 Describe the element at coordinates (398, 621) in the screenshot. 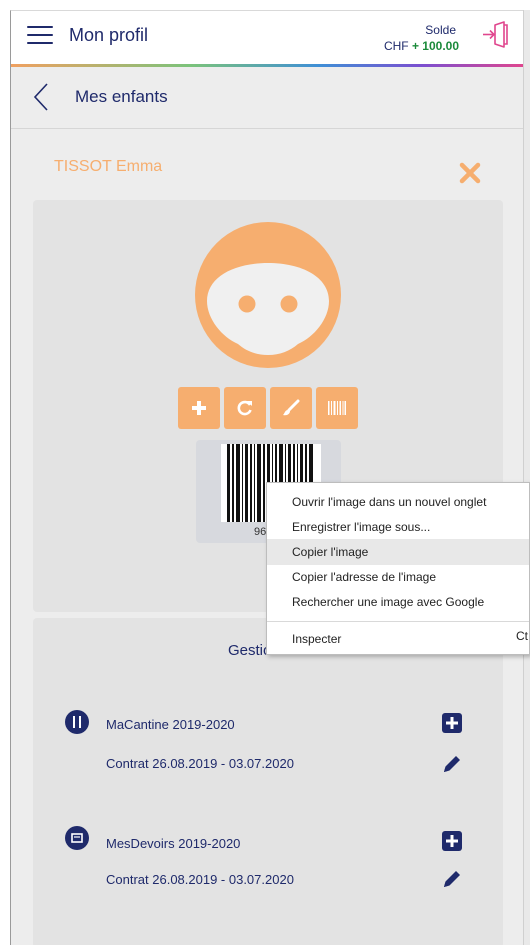

I see `ctx-separator` at that location.